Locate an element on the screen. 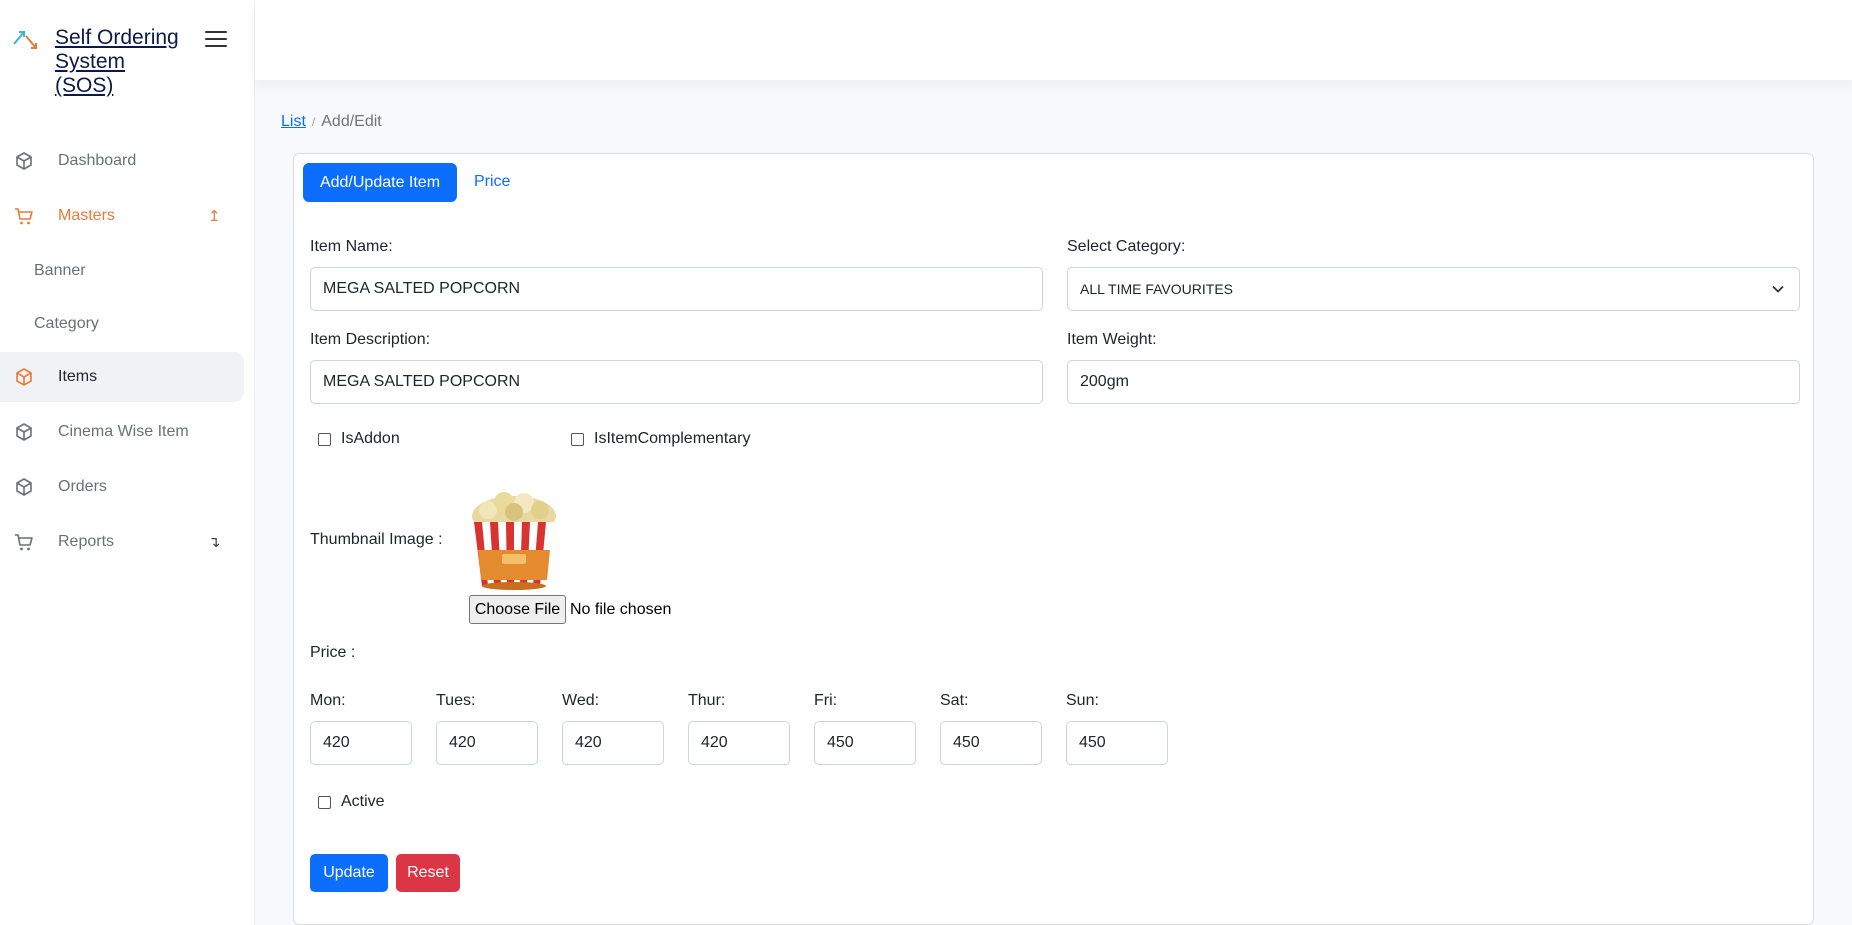 This screenshot has height=925, width=1852. update-button: Update is located at coordinates (349, 873).